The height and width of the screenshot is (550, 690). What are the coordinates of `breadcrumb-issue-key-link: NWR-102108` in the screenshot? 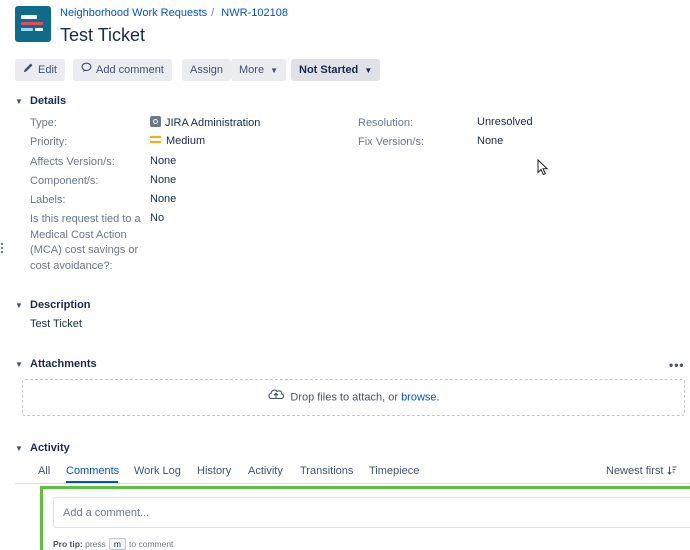 It's located at (254, 13).